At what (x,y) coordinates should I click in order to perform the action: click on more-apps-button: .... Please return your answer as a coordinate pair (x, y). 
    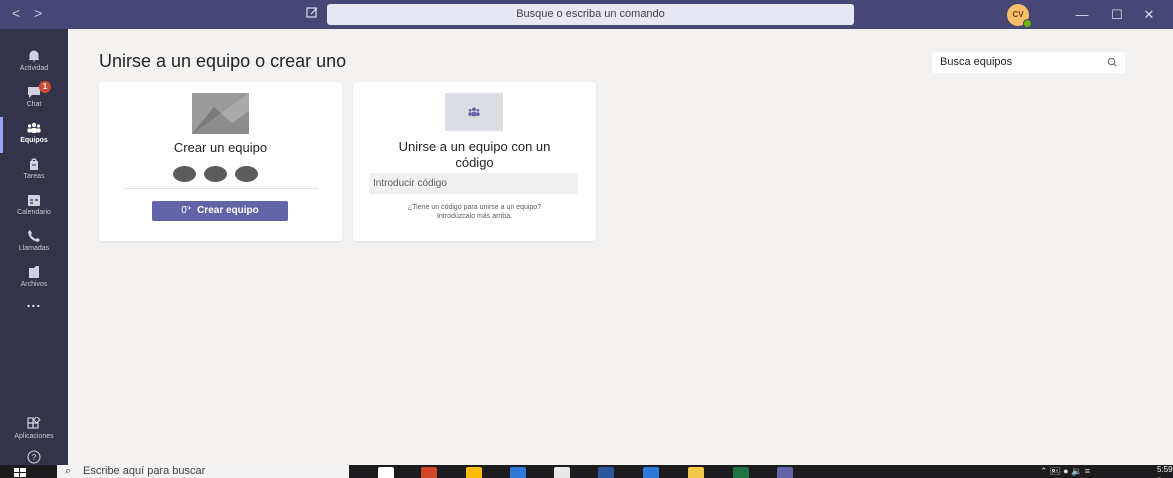
    Looking at the image, I should click on (34, 302).